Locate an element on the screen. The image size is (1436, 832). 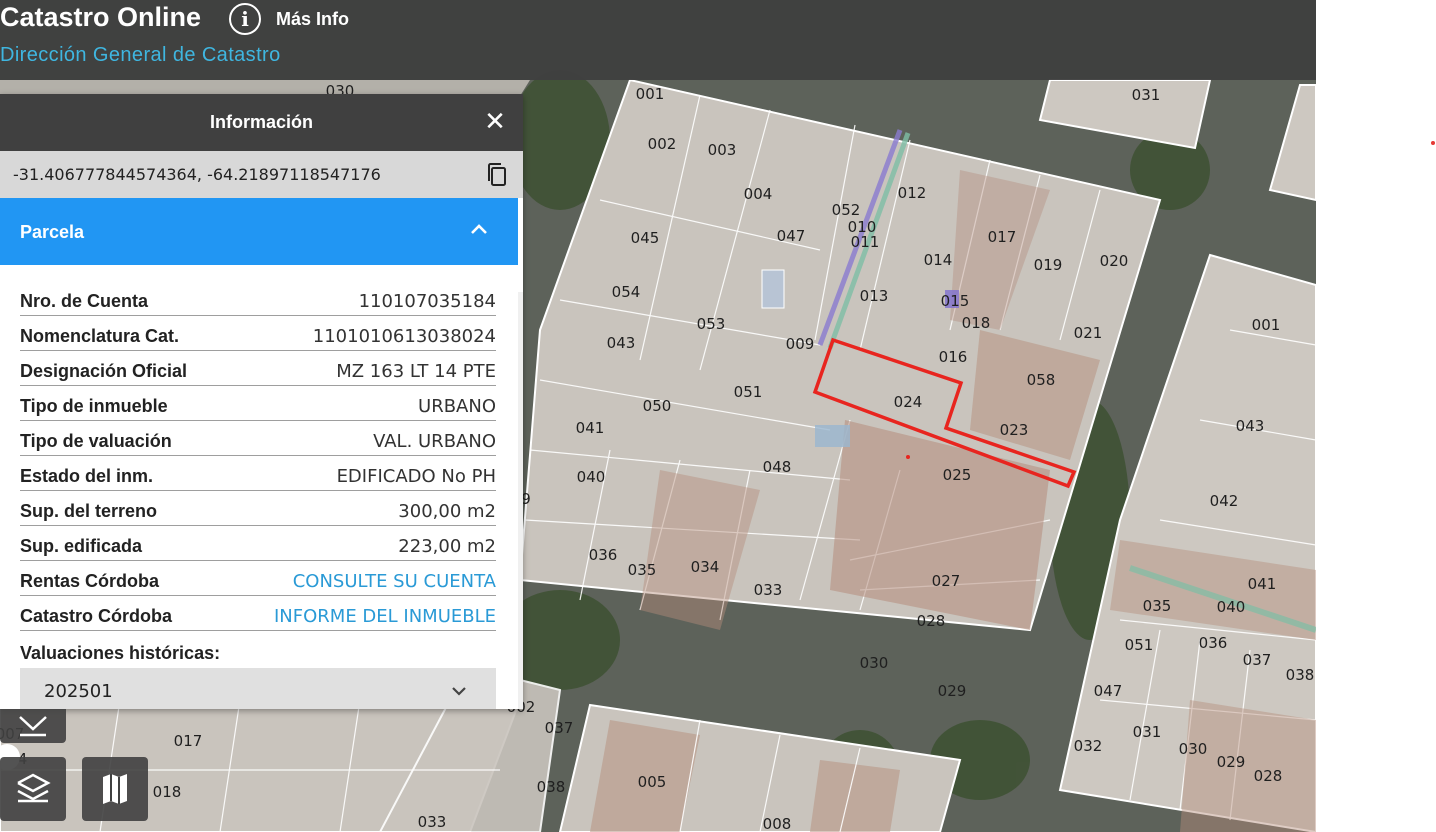
parcel-label: 032 is located at coordinates (1088, 746).